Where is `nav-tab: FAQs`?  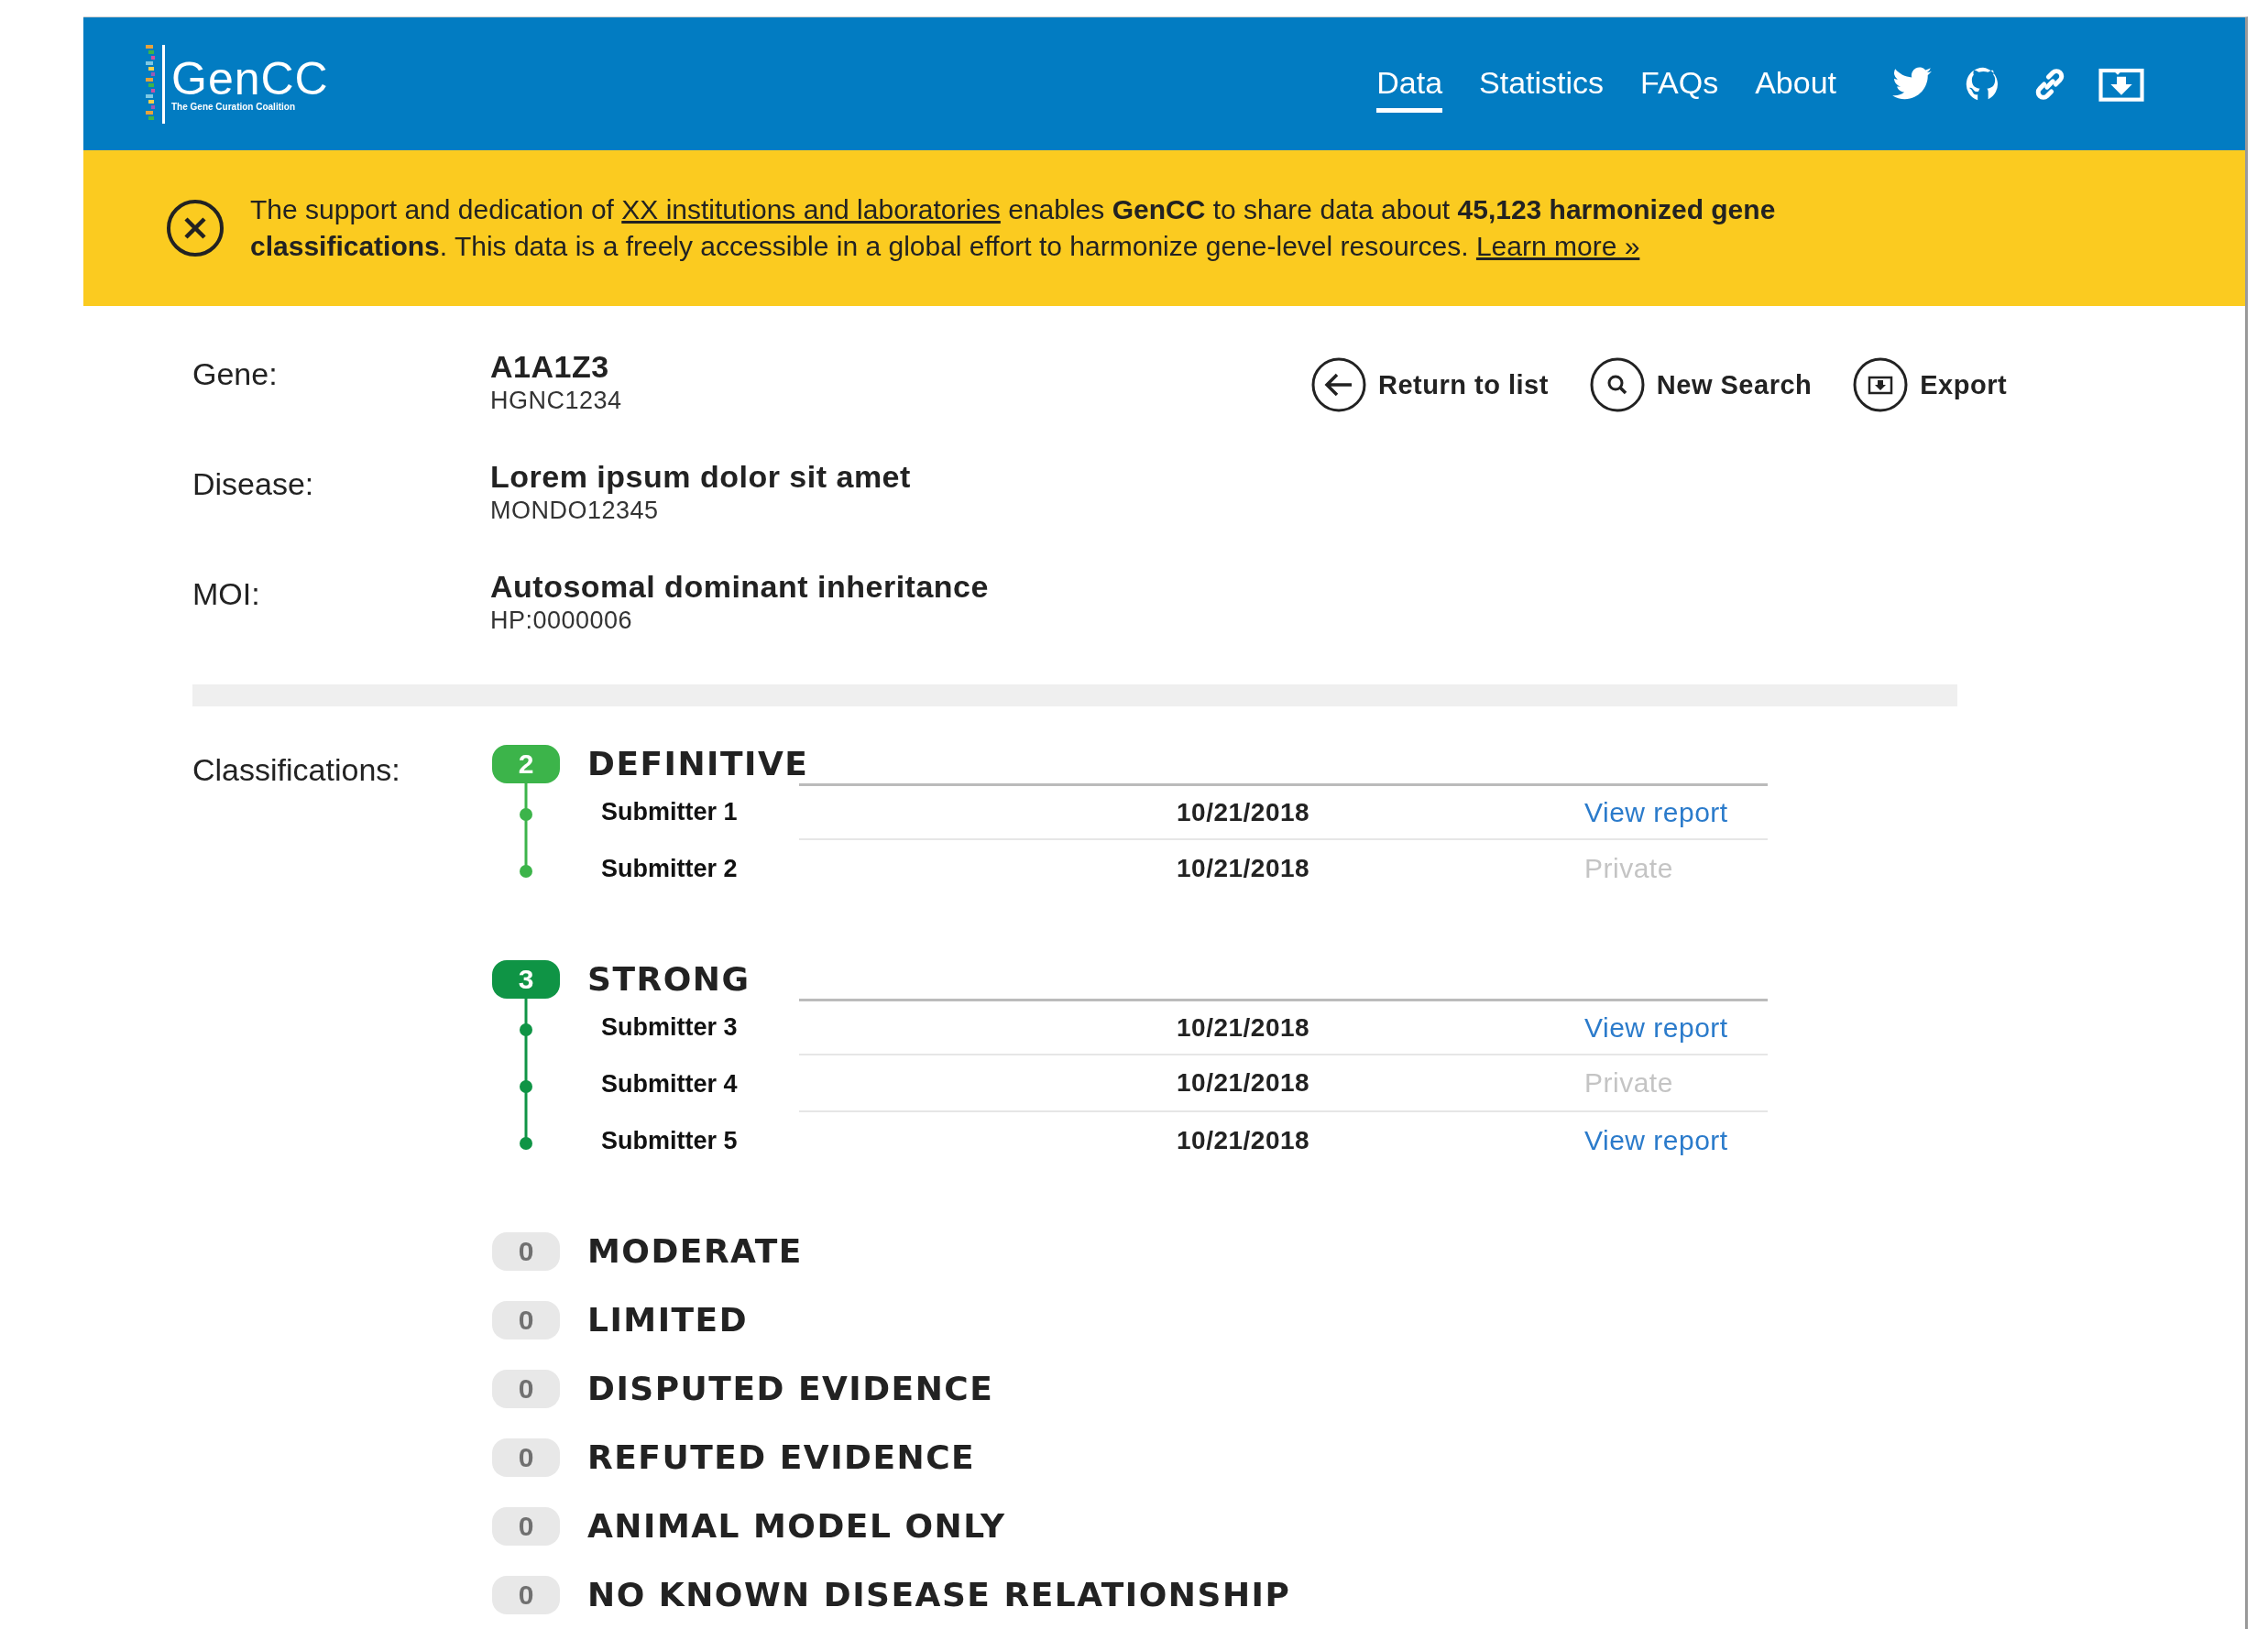 nav-tab: FAQs is located at coordinates (1679, 84).